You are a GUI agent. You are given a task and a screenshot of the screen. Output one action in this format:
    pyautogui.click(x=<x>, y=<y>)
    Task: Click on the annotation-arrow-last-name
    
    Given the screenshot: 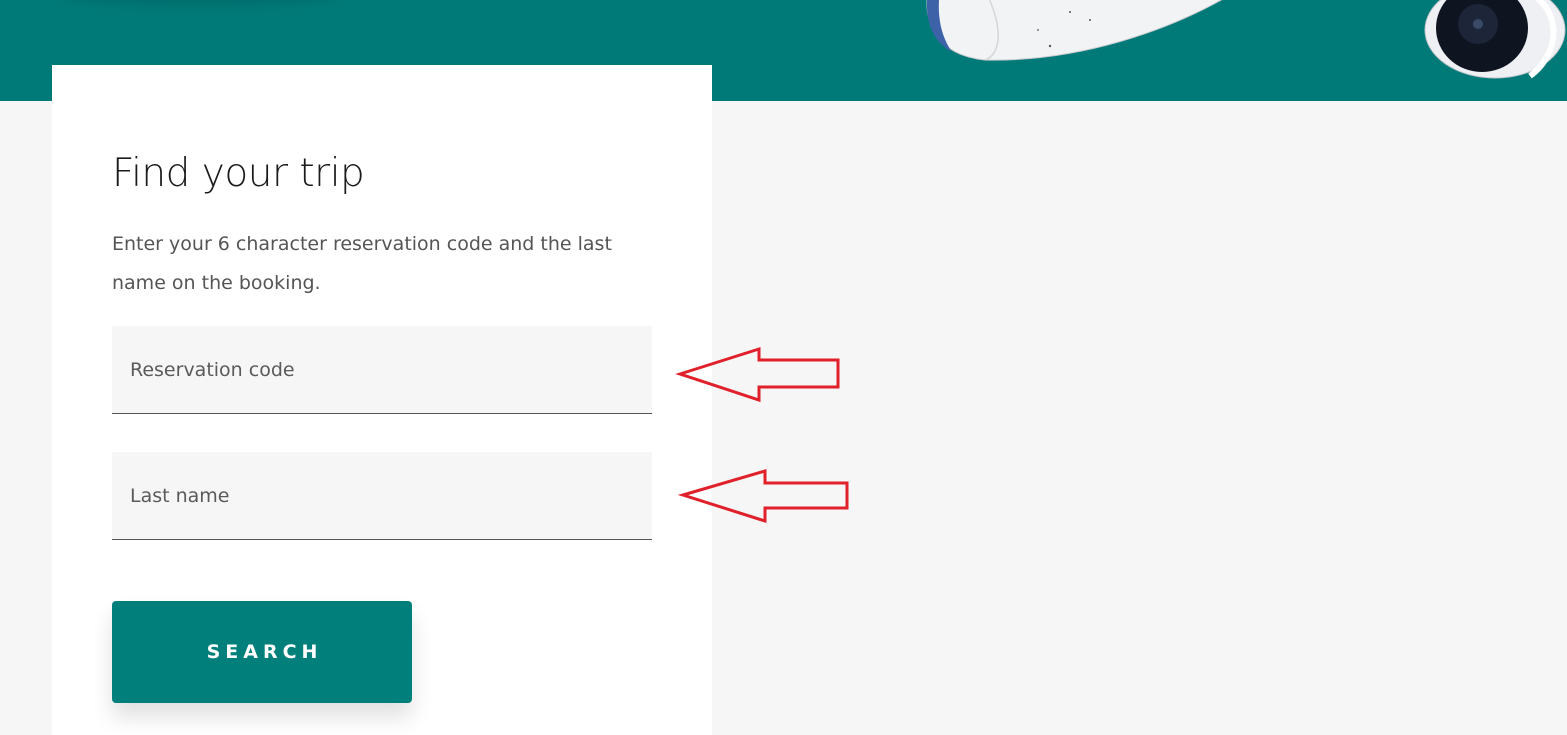 What is the action you would take?
    pyautogui.click(x=763, y=496)
    